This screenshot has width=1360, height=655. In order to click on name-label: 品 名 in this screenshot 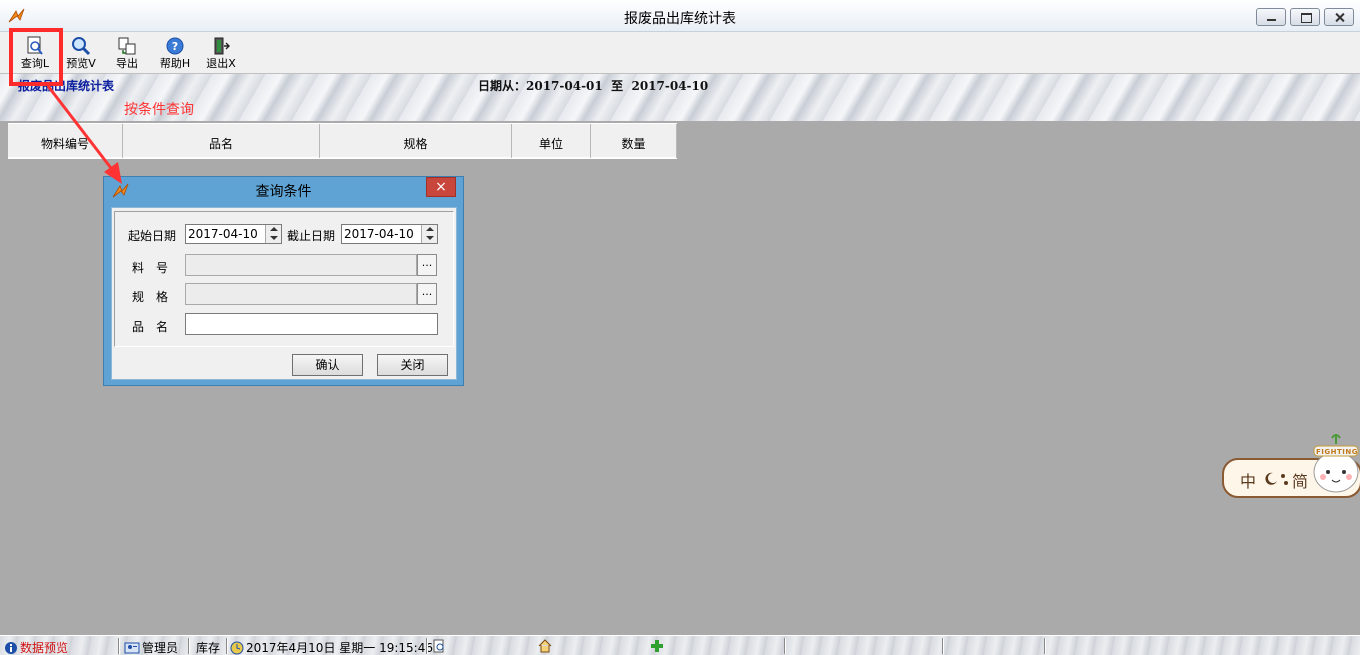, I will do `click(150, 327)`.